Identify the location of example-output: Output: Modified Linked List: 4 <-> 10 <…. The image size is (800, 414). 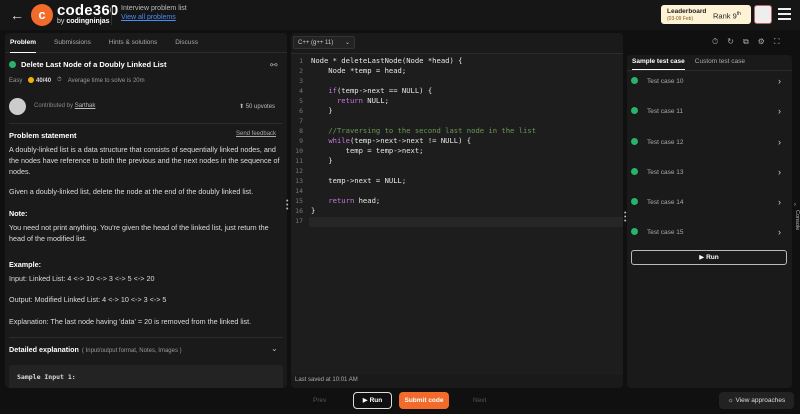
(88, 299).